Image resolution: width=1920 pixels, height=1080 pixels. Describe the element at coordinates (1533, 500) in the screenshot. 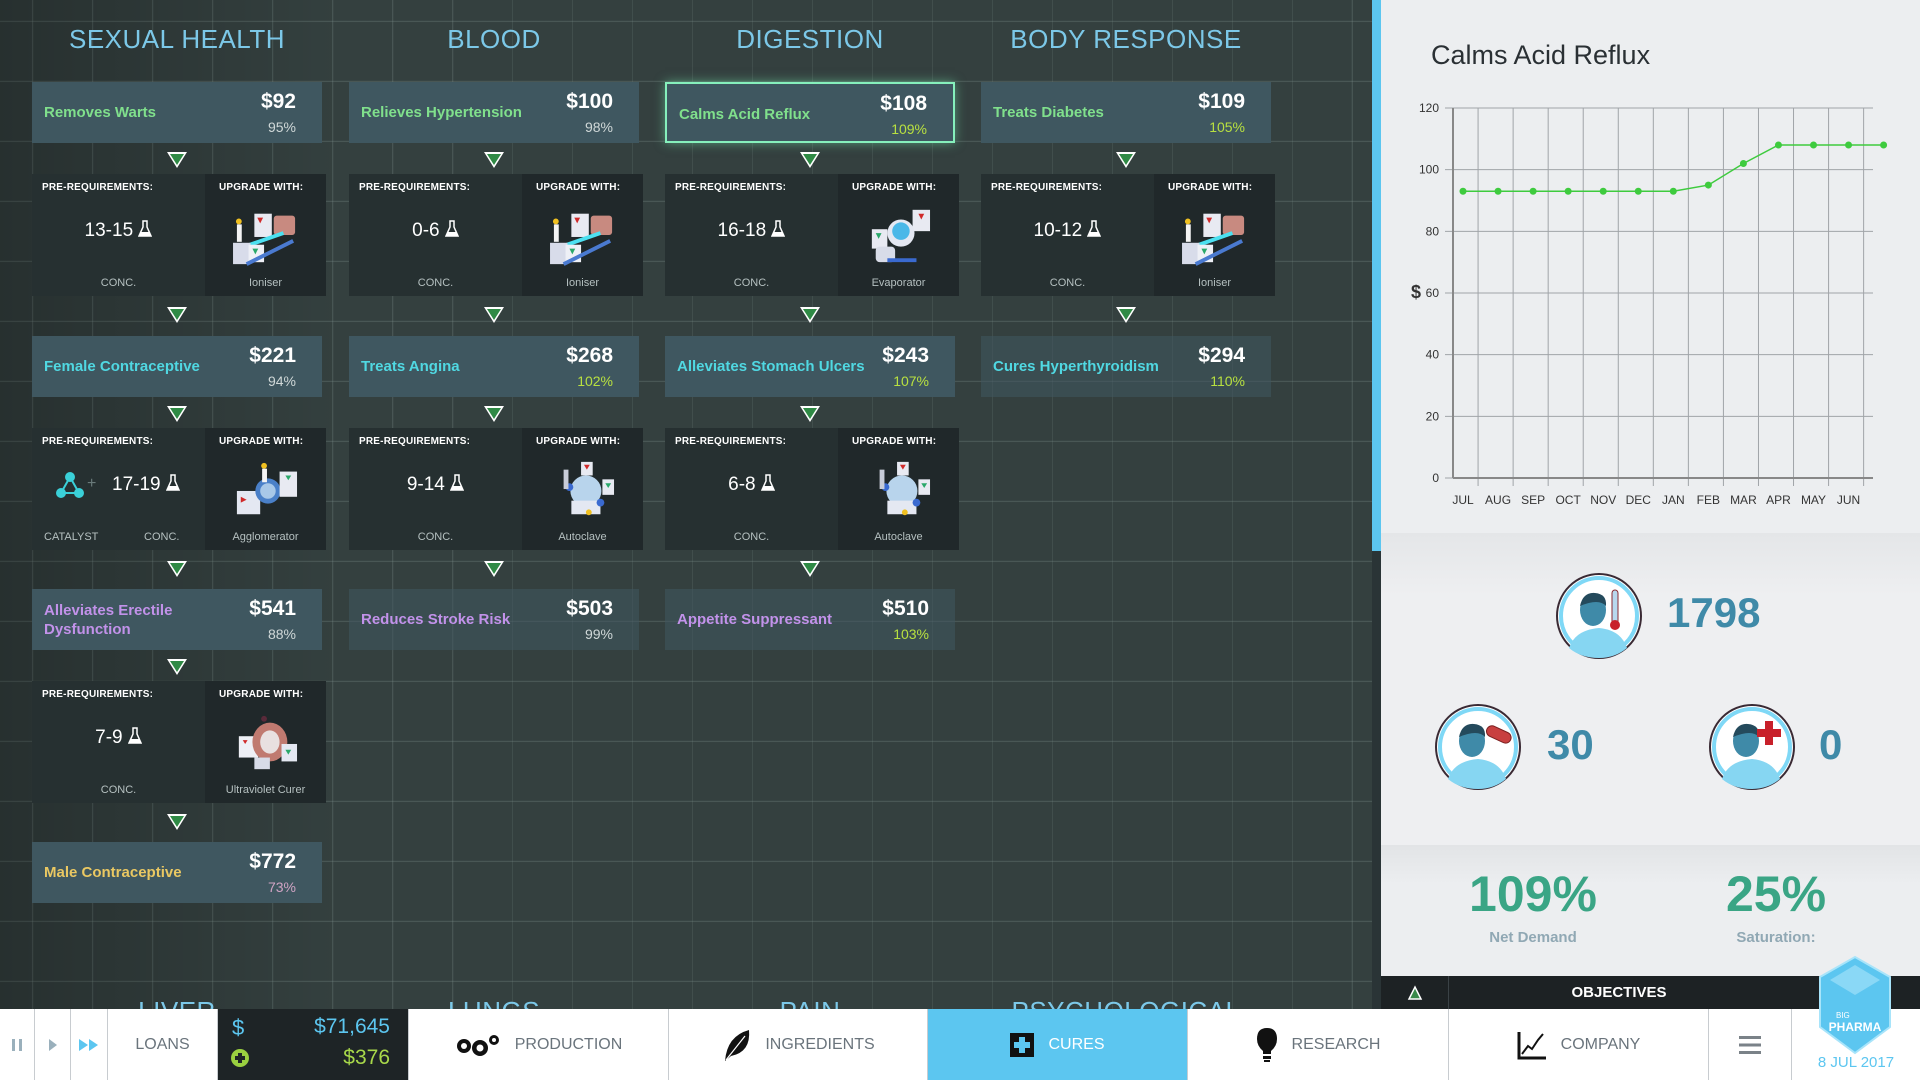

I see `x-tick-label: SEP` at that location.